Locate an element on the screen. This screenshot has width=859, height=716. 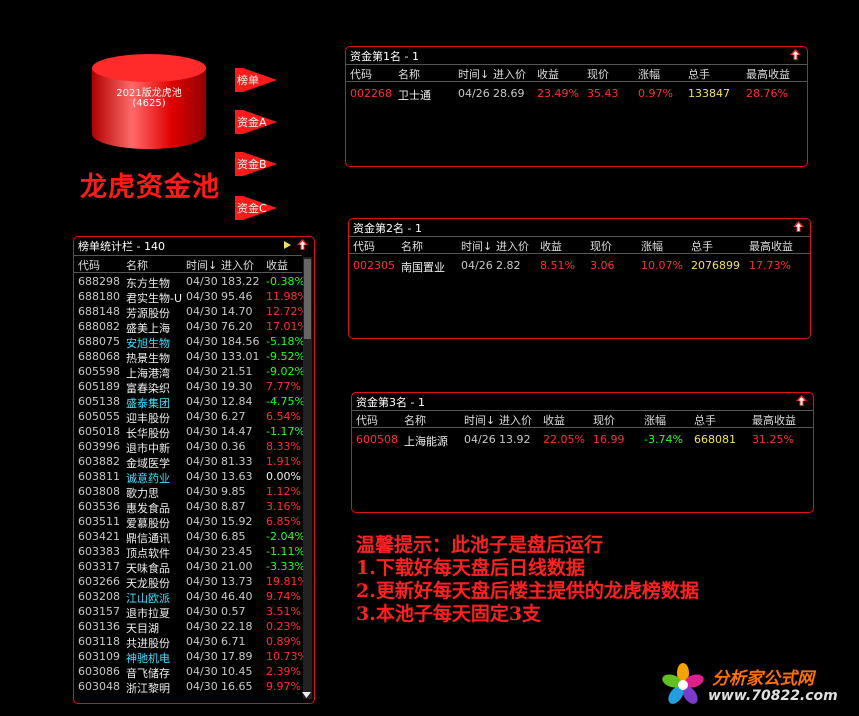
list-item: 603048 浙江黎明 04/30 16.65 9.97% is located at coordinates (188, 687).